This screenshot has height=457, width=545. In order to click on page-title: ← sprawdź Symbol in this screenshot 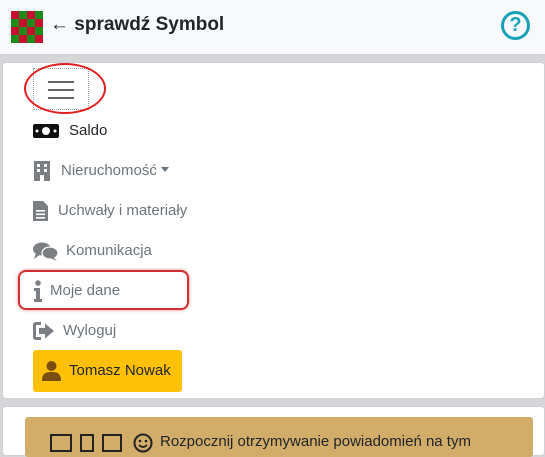, I will do `click(137, 25)`.